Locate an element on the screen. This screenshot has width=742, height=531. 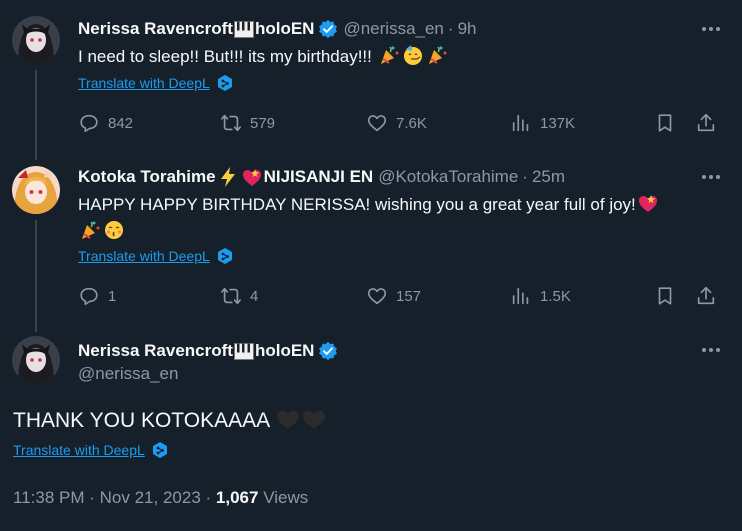
tweet-meta: 11:38 PM · Nov 21, 2023 · 1,067 Views is located at coordinates (160, 498).